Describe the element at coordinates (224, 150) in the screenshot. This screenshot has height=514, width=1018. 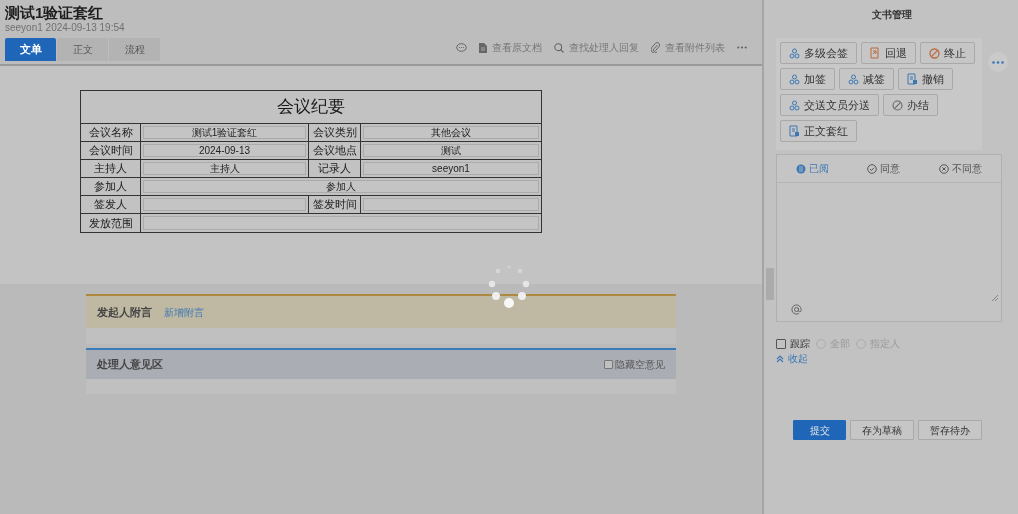
I see `field-value: 2024-09-13` at that location.